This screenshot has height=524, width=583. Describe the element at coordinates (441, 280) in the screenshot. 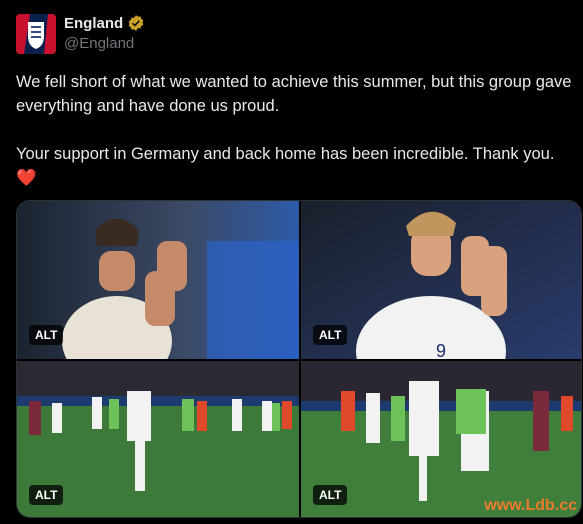

I see `photo-2: 9 ALT` at that location.